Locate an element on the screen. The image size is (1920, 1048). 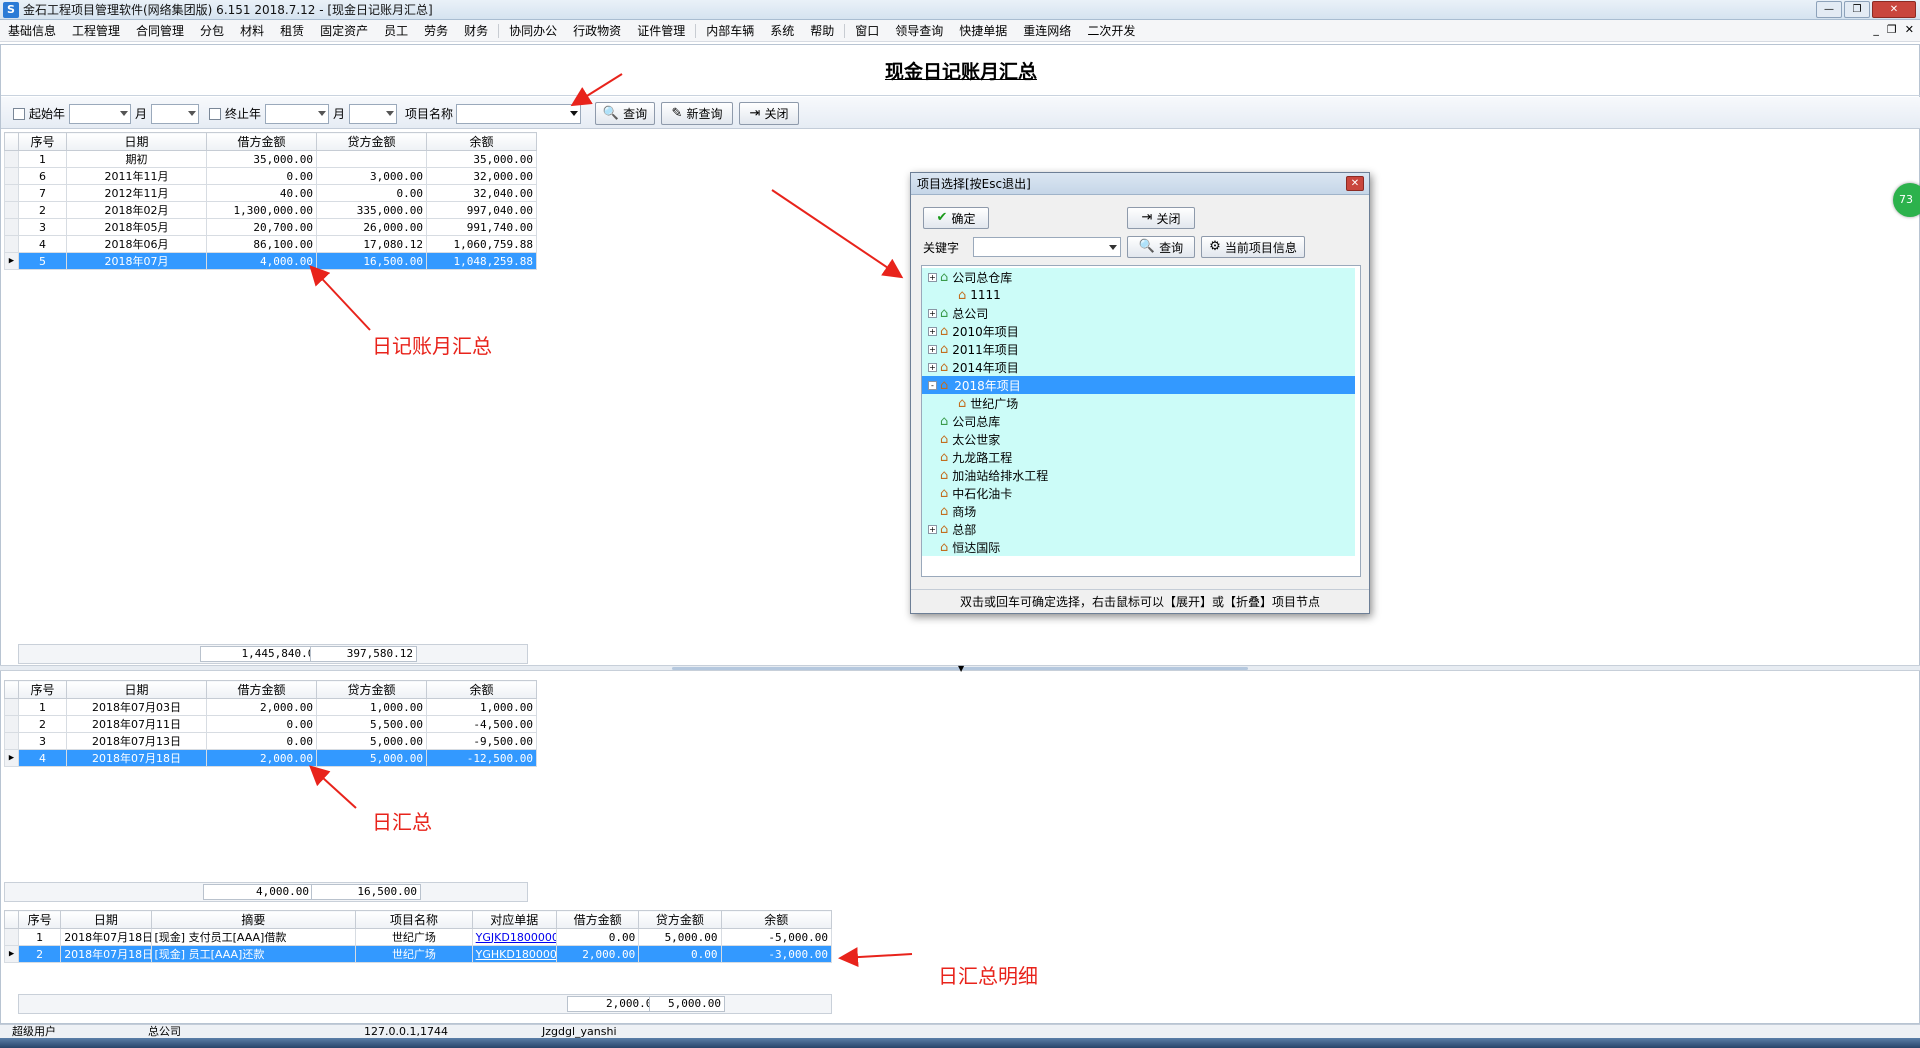
menu-item-17: 领导查询 is located at coordinates (919, 31).